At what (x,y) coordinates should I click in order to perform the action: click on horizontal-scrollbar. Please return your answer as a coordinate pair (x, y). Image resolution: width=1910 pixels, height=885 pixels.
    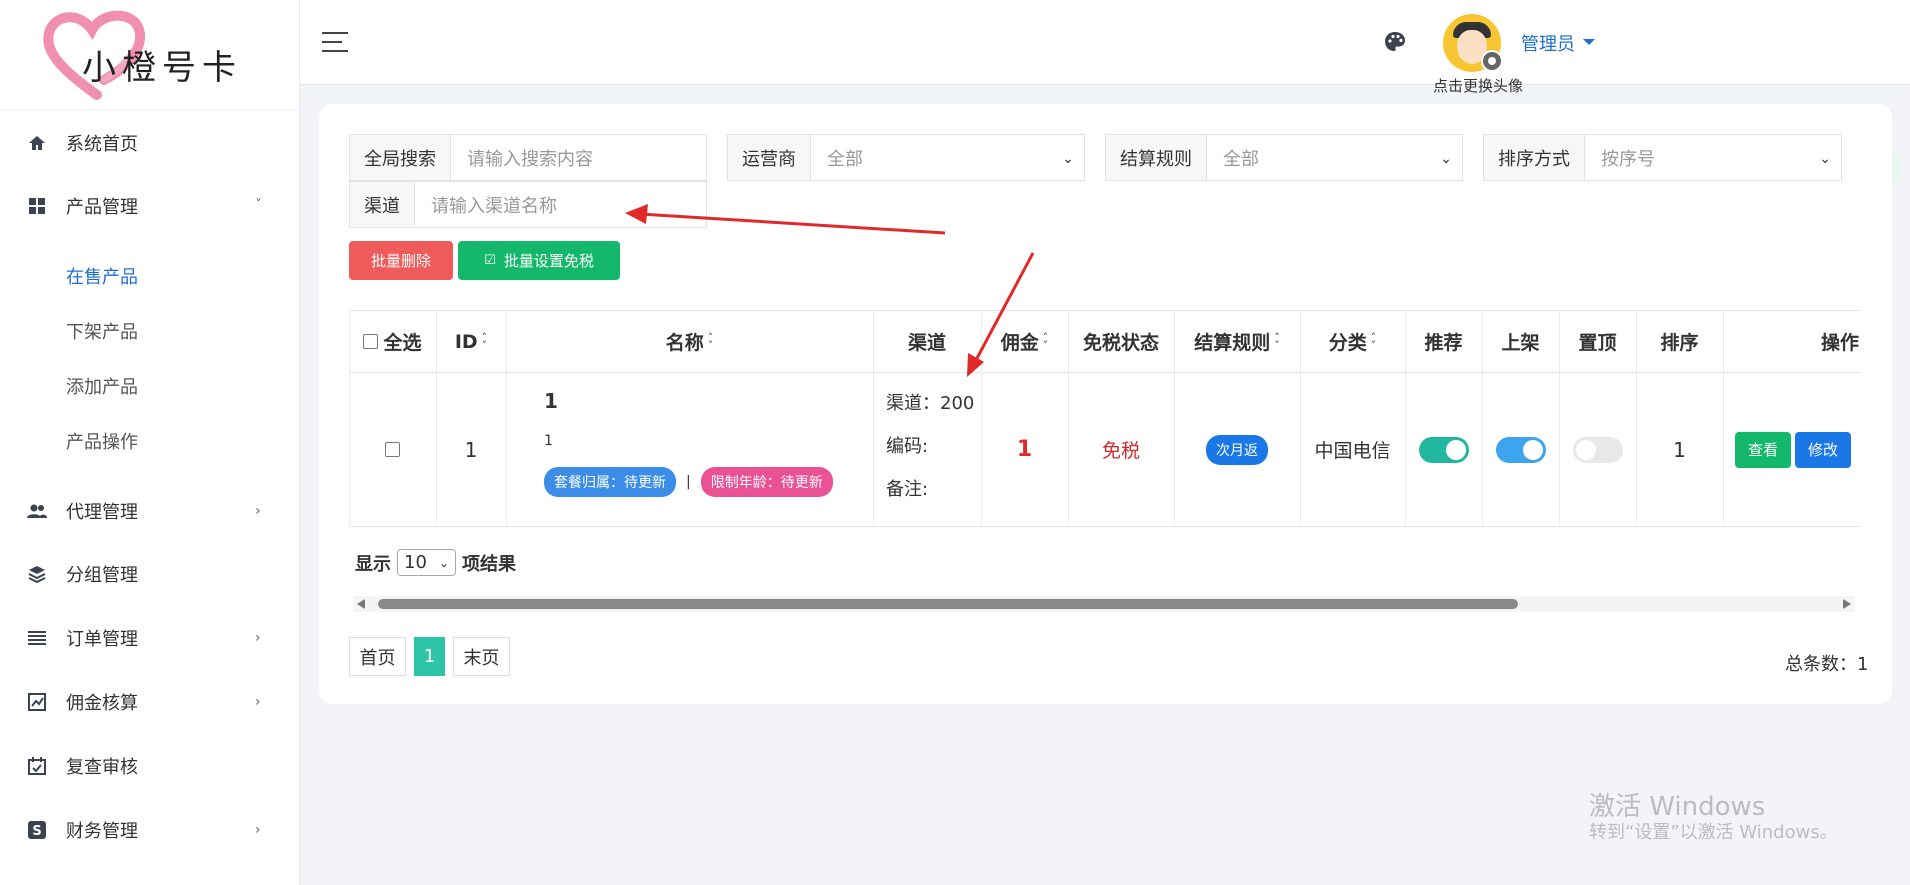
    Looking at the image, I should click on (1104, 604).